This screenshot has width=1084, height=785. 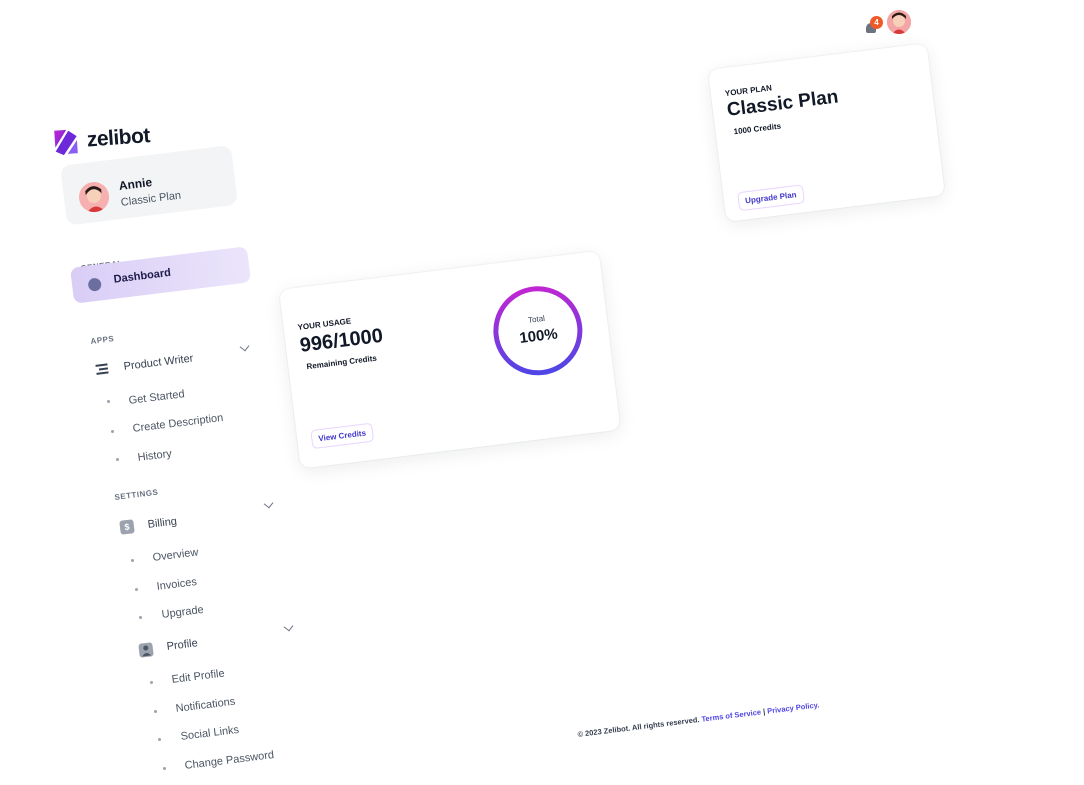 What do you see at coordinates (94, 284) in the screenshot?
I see `dashboard-icon` at bounding box center [94, 284].